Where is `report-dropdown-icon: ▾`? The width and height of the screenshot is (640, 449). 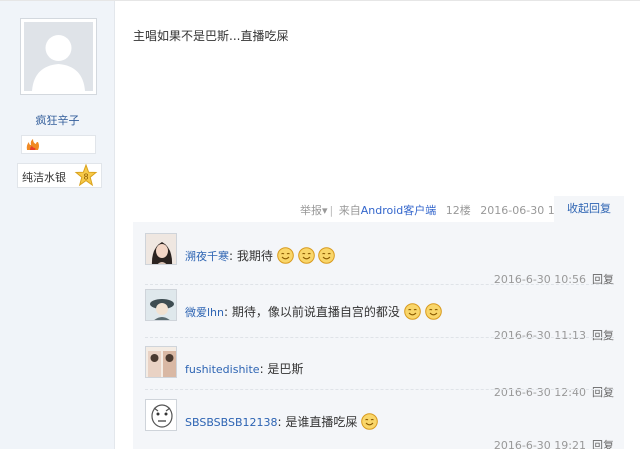
report-dropdown-icon: ▾ is located at coordinates (325, 210).